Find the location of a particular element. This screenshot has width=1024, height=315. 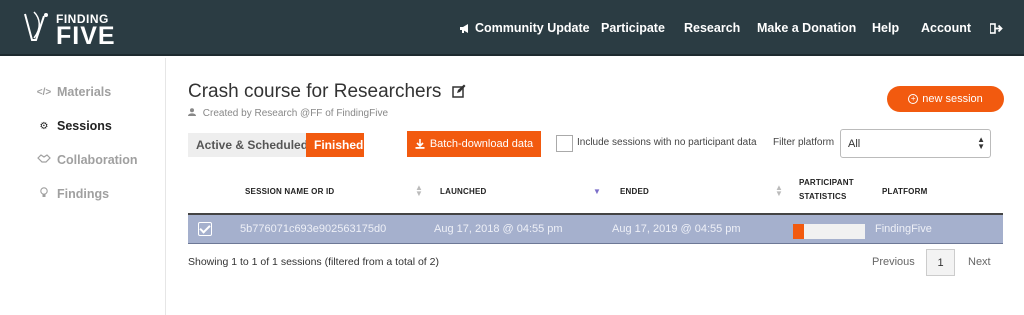

cogs-icon: ⚙ is located at coordinates (44, 126).